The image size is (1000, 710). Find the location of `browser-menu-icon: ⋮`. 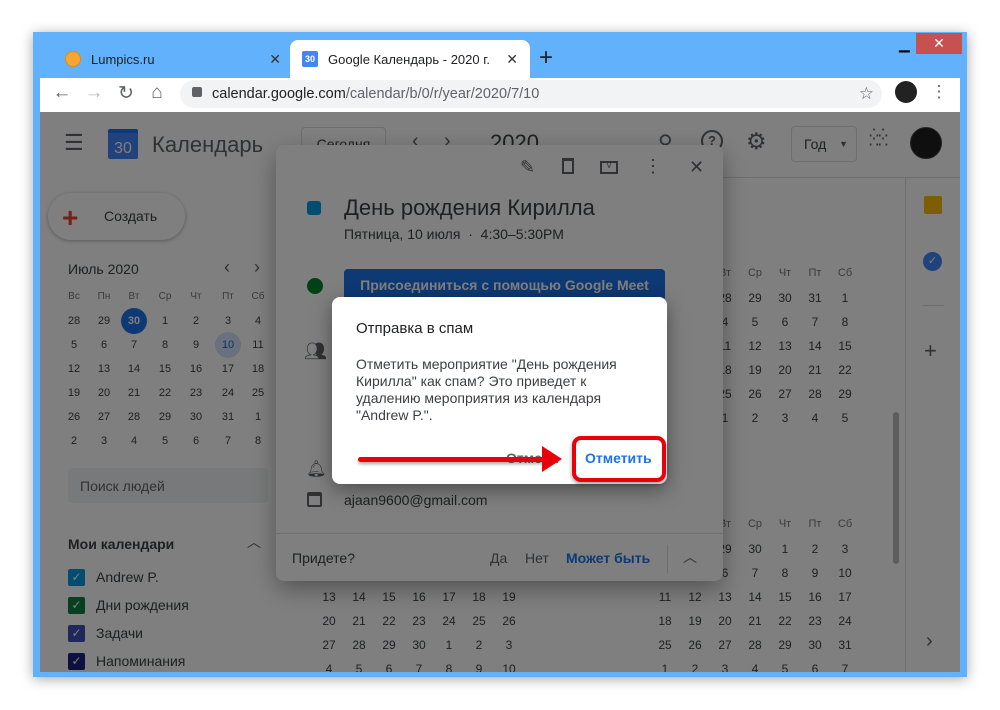

browser-menu-icon: ⋮ is located at coordinates (939, 92).